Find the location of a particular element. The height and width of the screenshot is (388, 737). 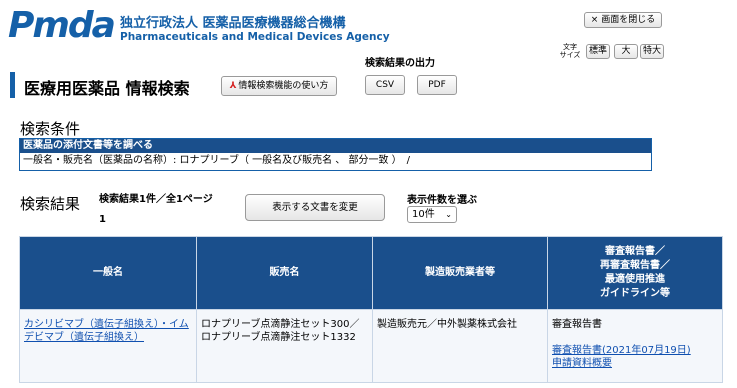

chevron-down-icon: ⌄ is located at coordinates (448, 214).